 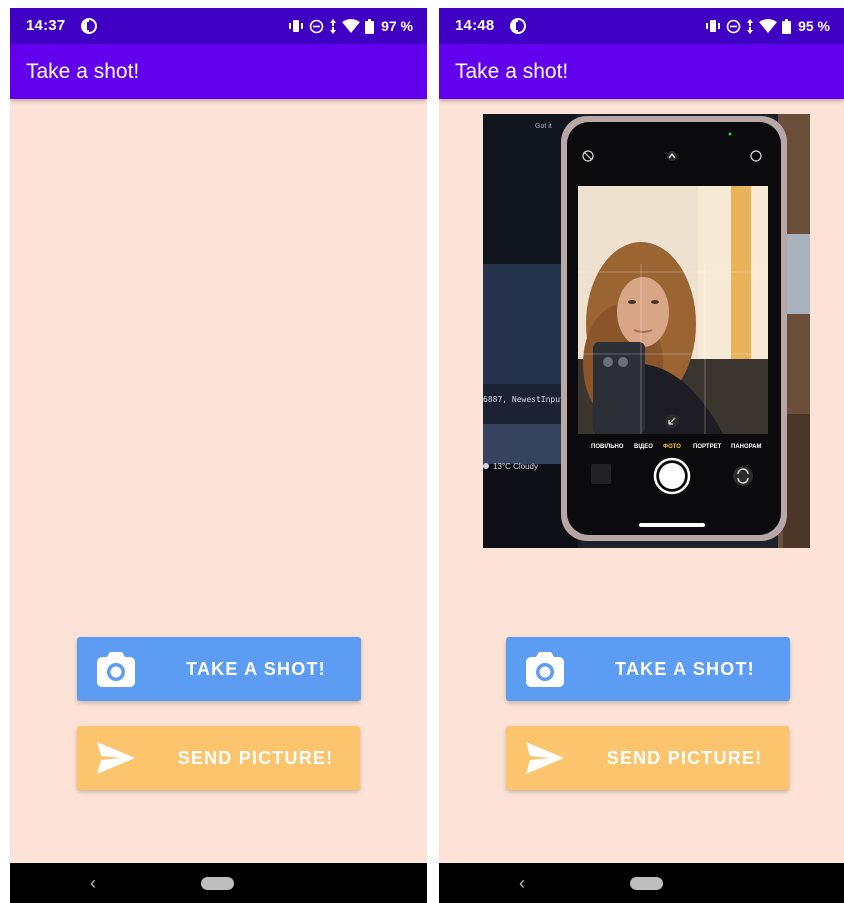 I want to click on photo-caption-top: Got it, so click(x=543, y=126).